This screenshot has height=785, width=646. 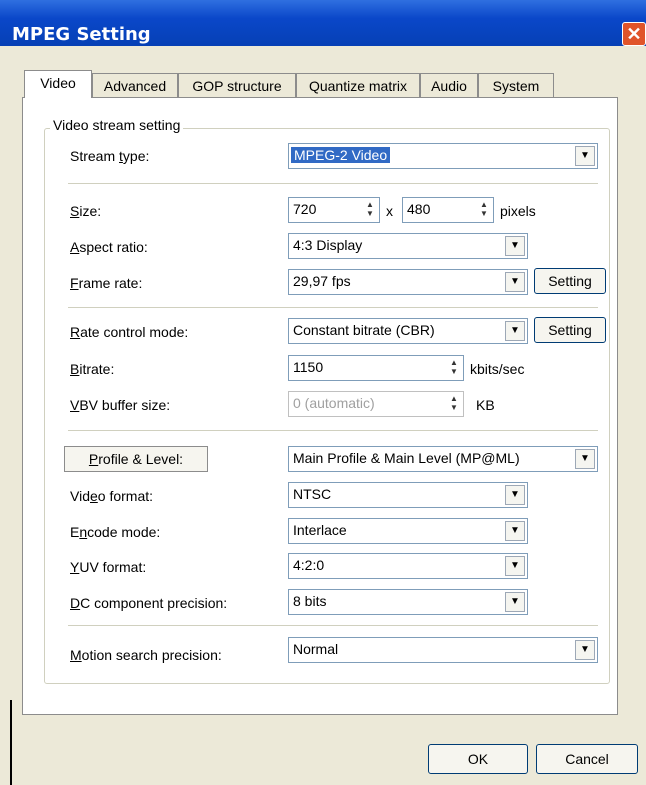 I want to click on stream-type-value: MPEG-2 Video, so click(x=341, y=155).